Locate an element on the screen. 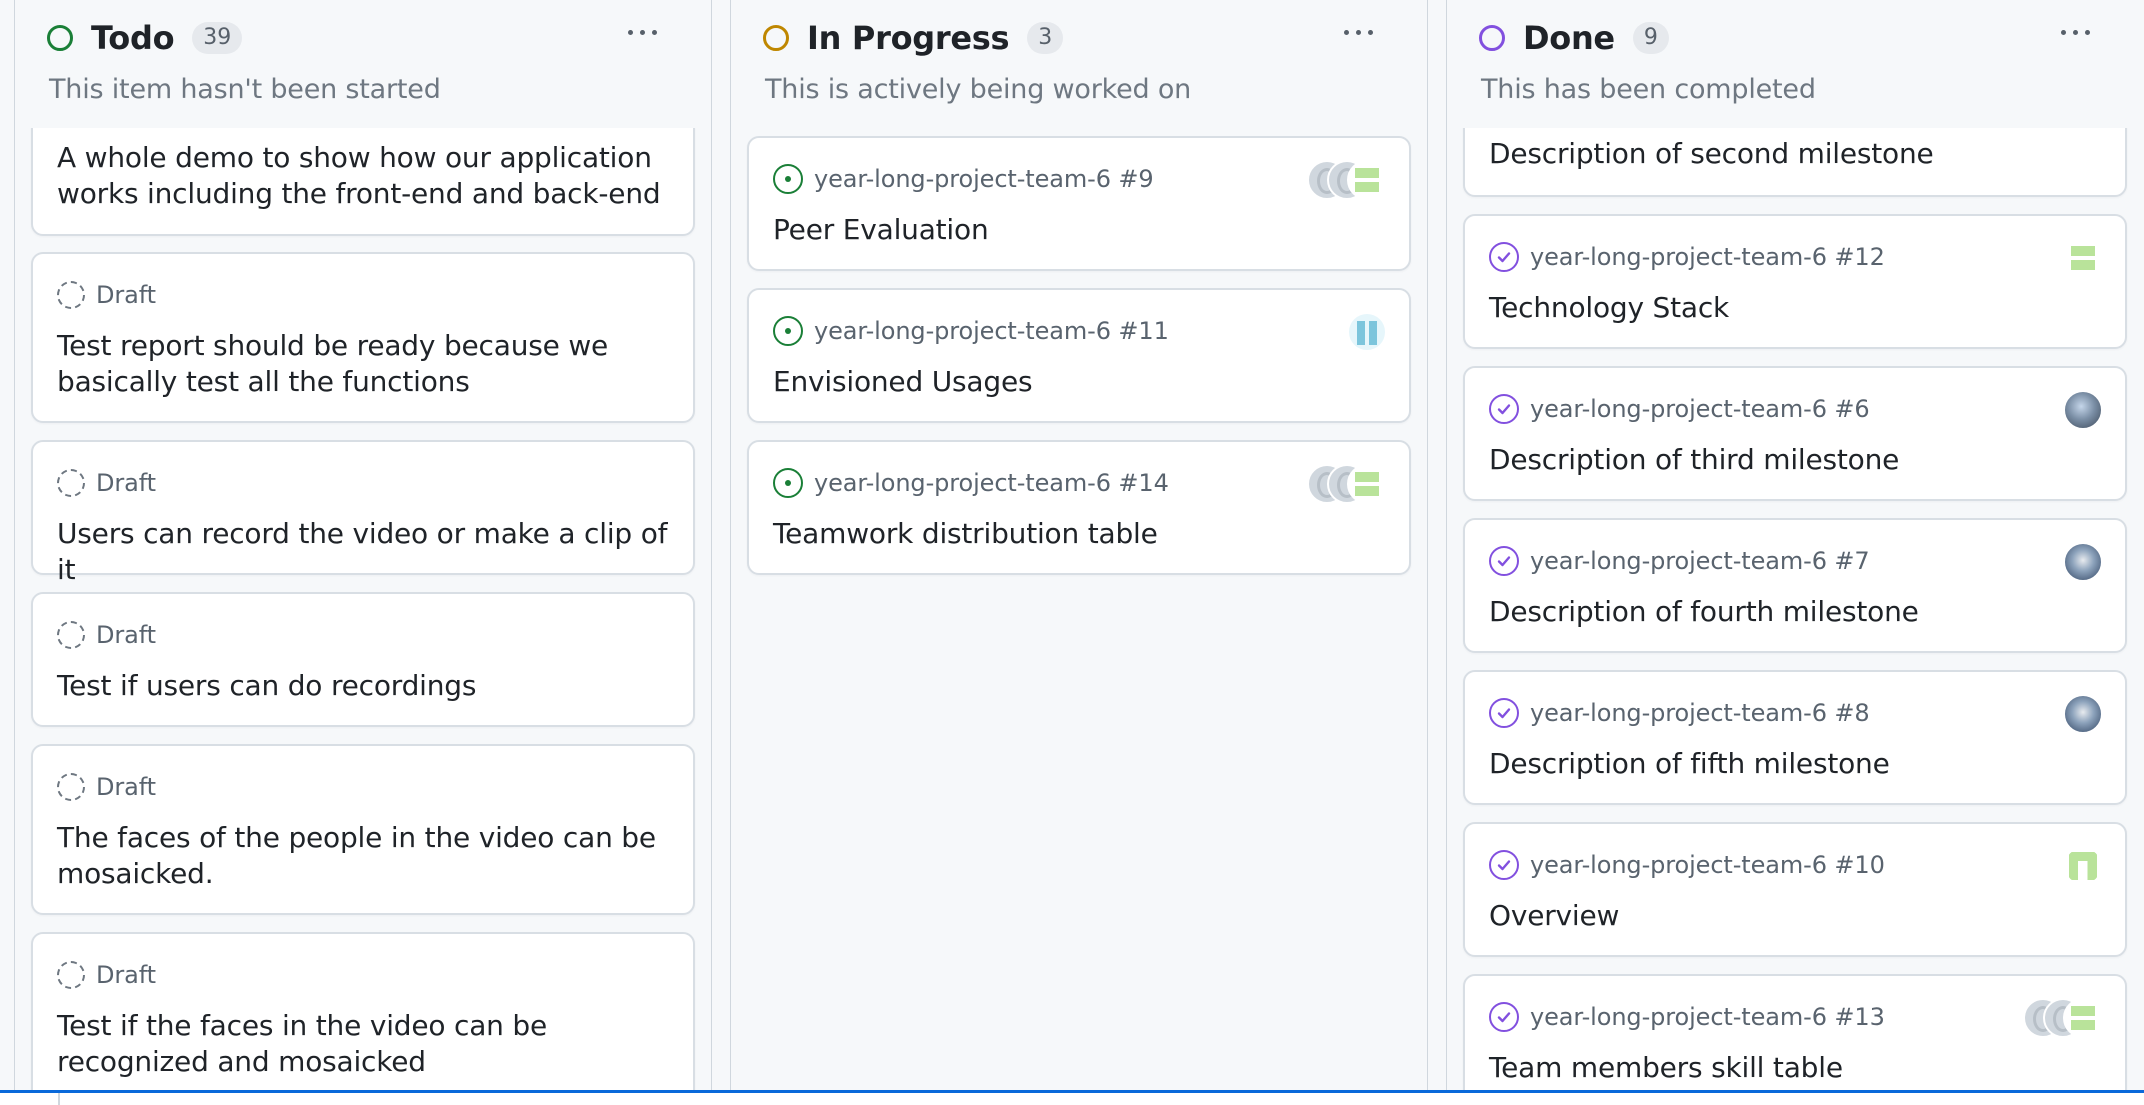  card-meta-text: year-long-project-team-6 #14 is located at coordinates (991, 483).